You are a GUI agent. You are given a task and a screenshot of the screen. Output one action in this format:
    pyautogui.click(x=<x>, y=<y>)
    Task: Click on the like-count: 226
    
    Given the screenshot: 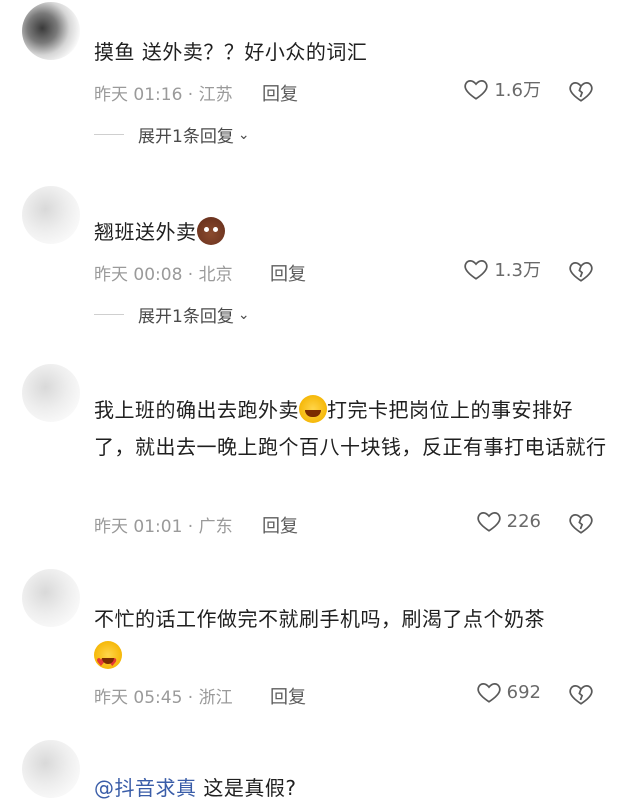 What is the action you would take?
    pyautogui.click(x=523, y=521)
    